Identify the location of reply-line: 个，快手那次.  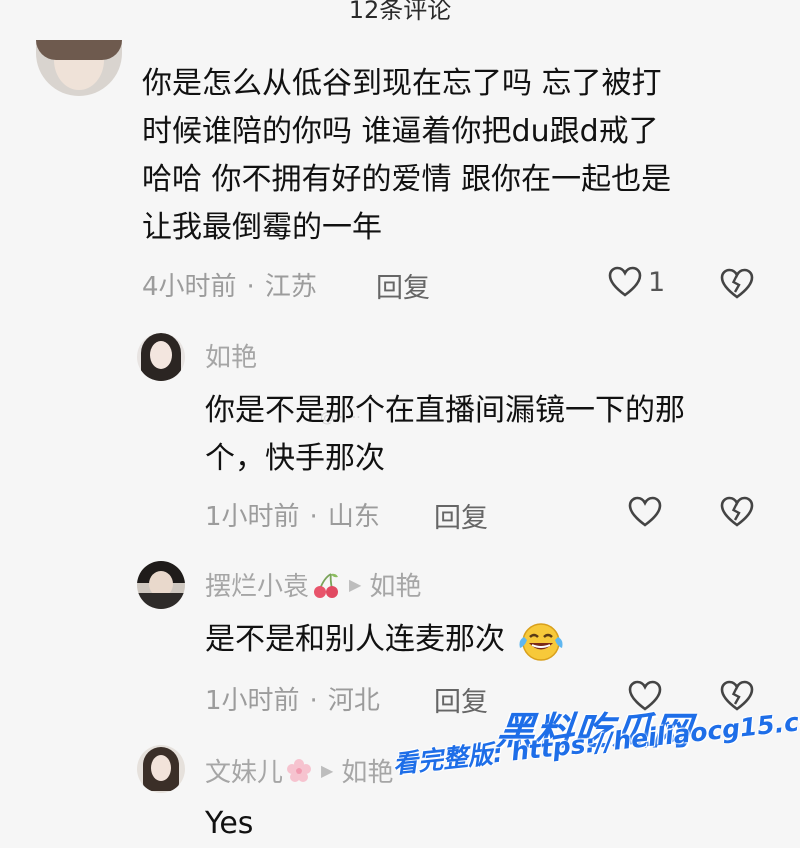
(295, 458).